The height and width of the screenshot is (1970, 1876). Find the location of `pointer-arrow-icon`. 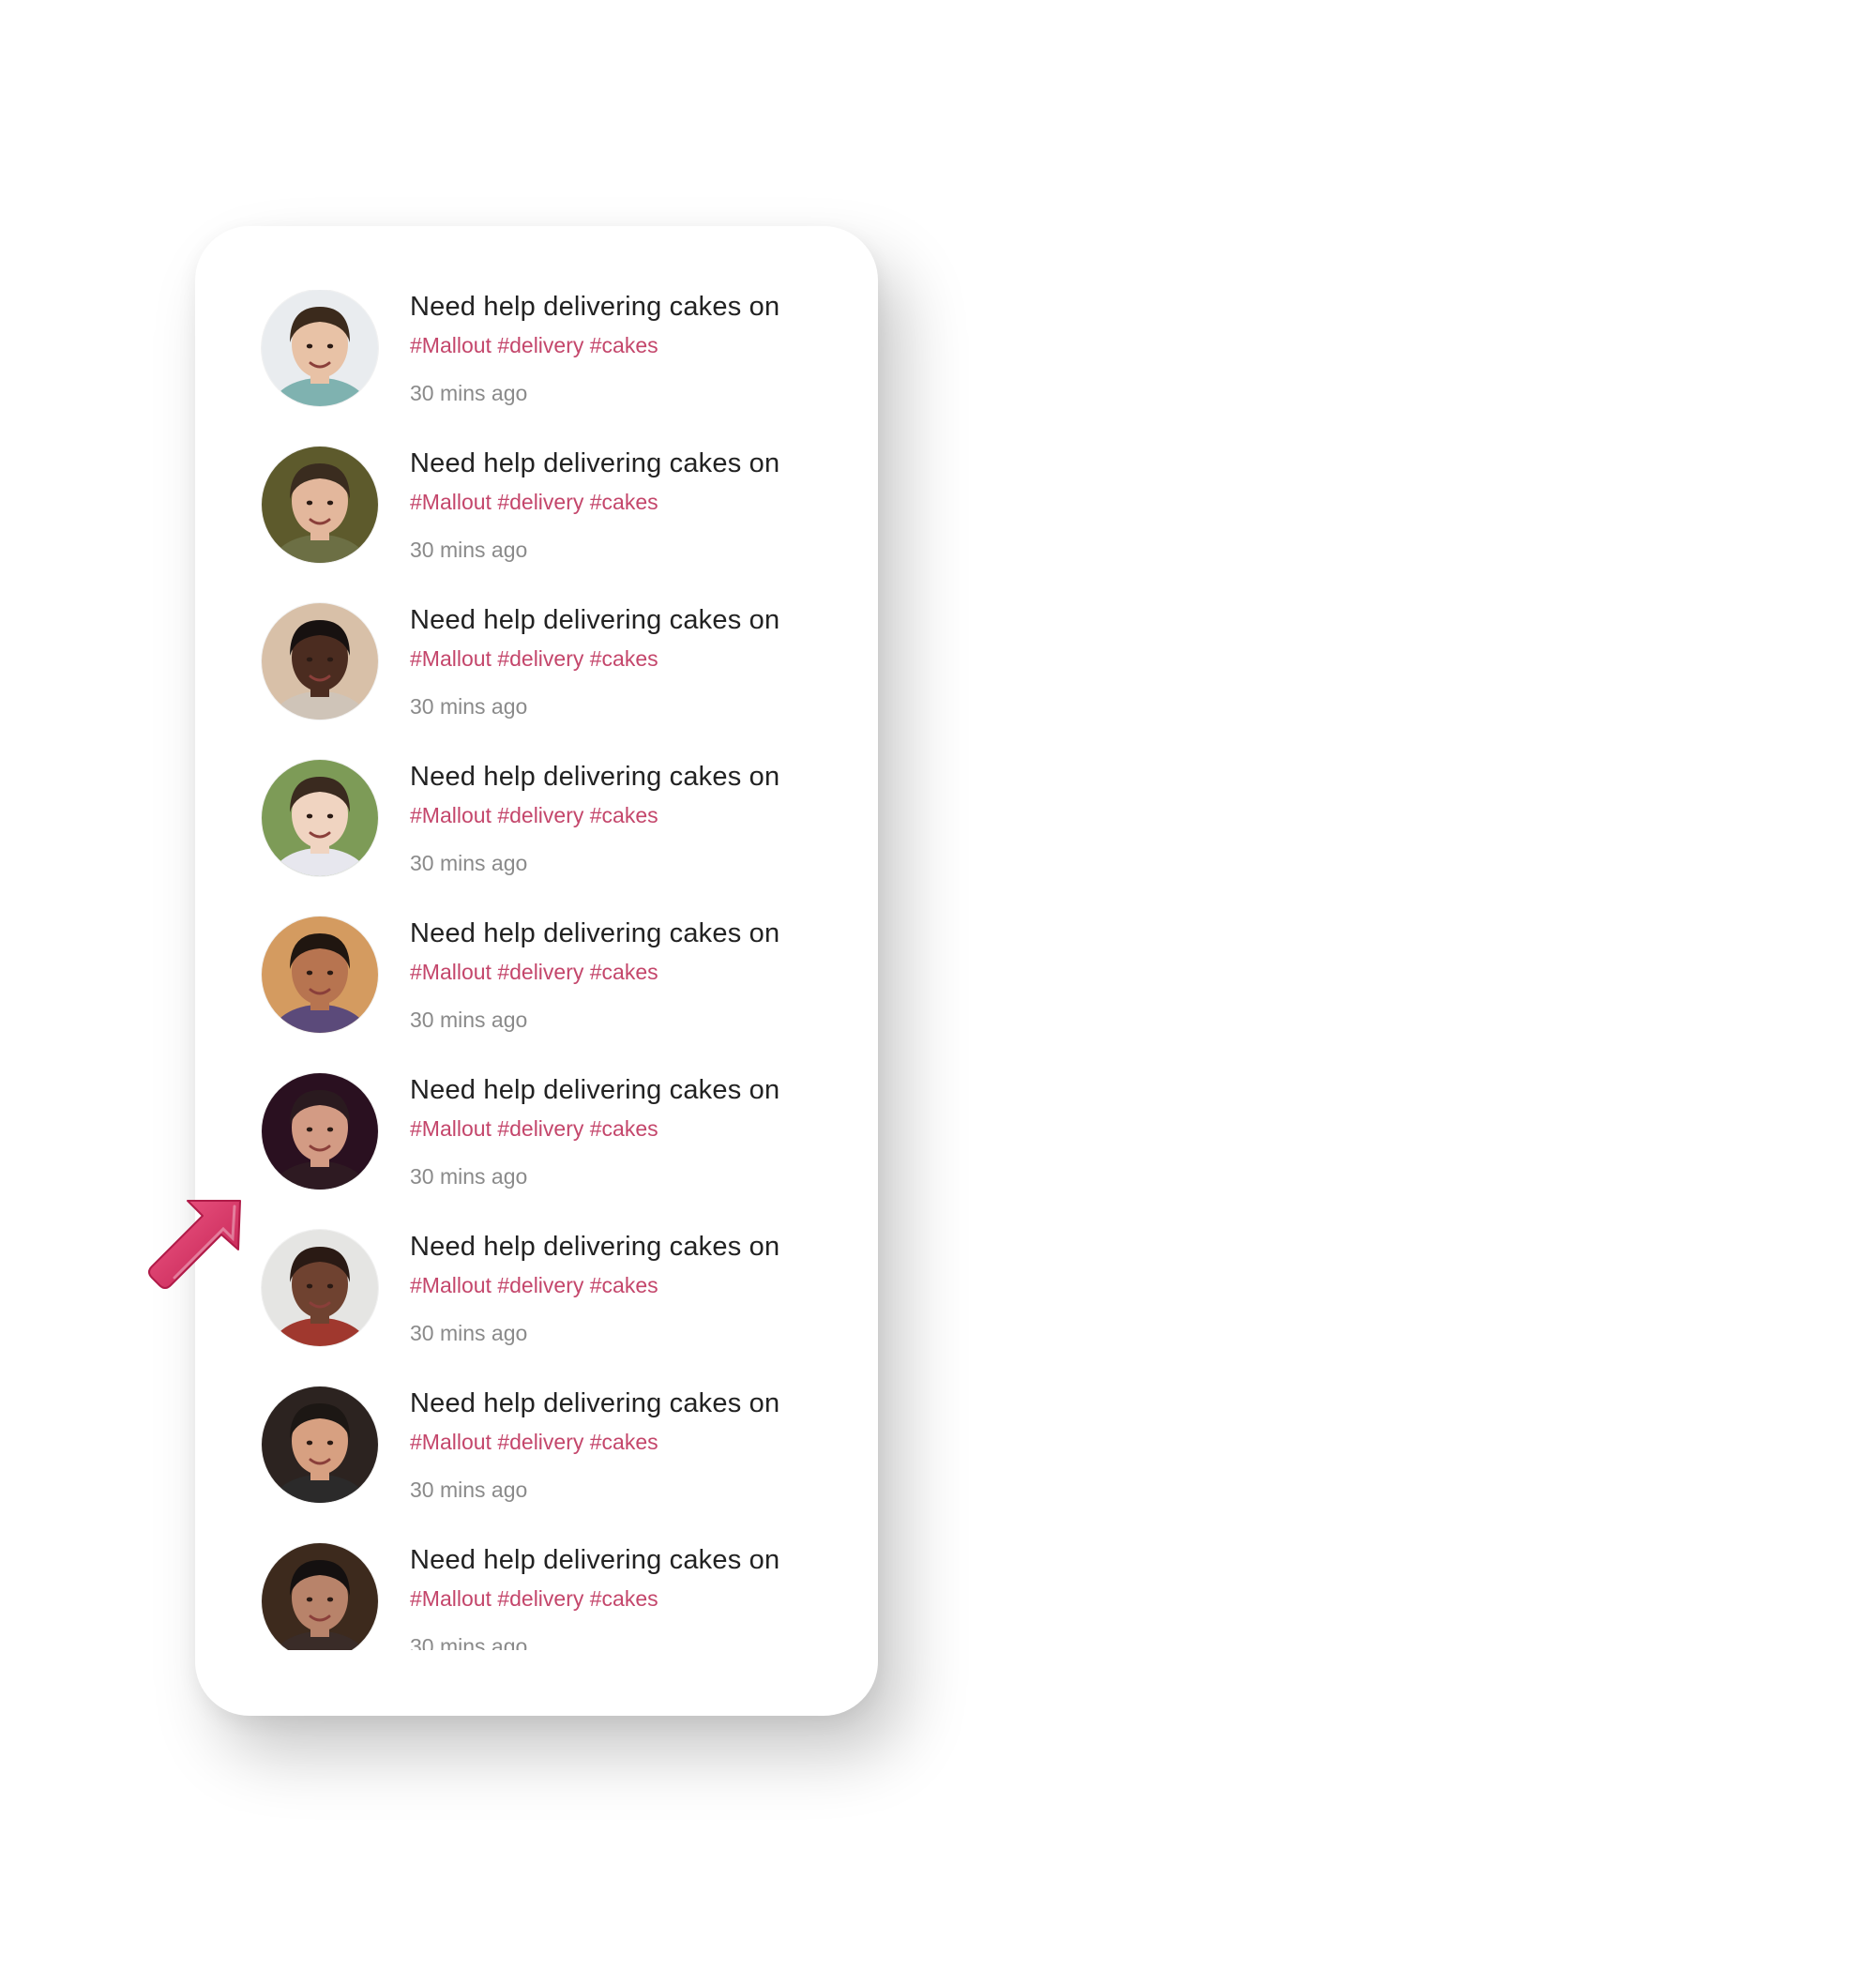

pointer-arrow-icon is located at coordinates (194, 1244).